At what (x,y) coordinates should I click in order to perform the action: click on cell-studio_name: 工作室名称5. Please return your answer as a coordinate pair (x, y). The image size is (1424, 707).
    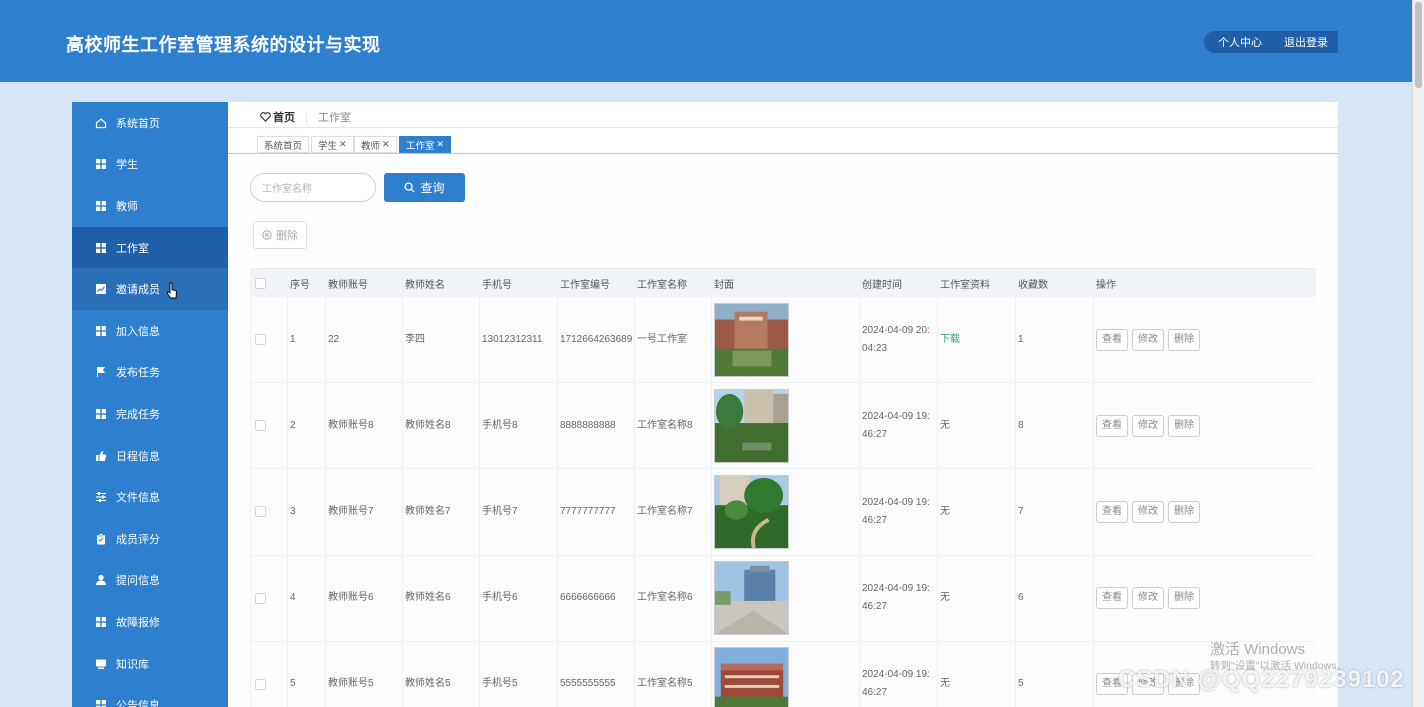
    Looking at the image, I should click on (672, 674).